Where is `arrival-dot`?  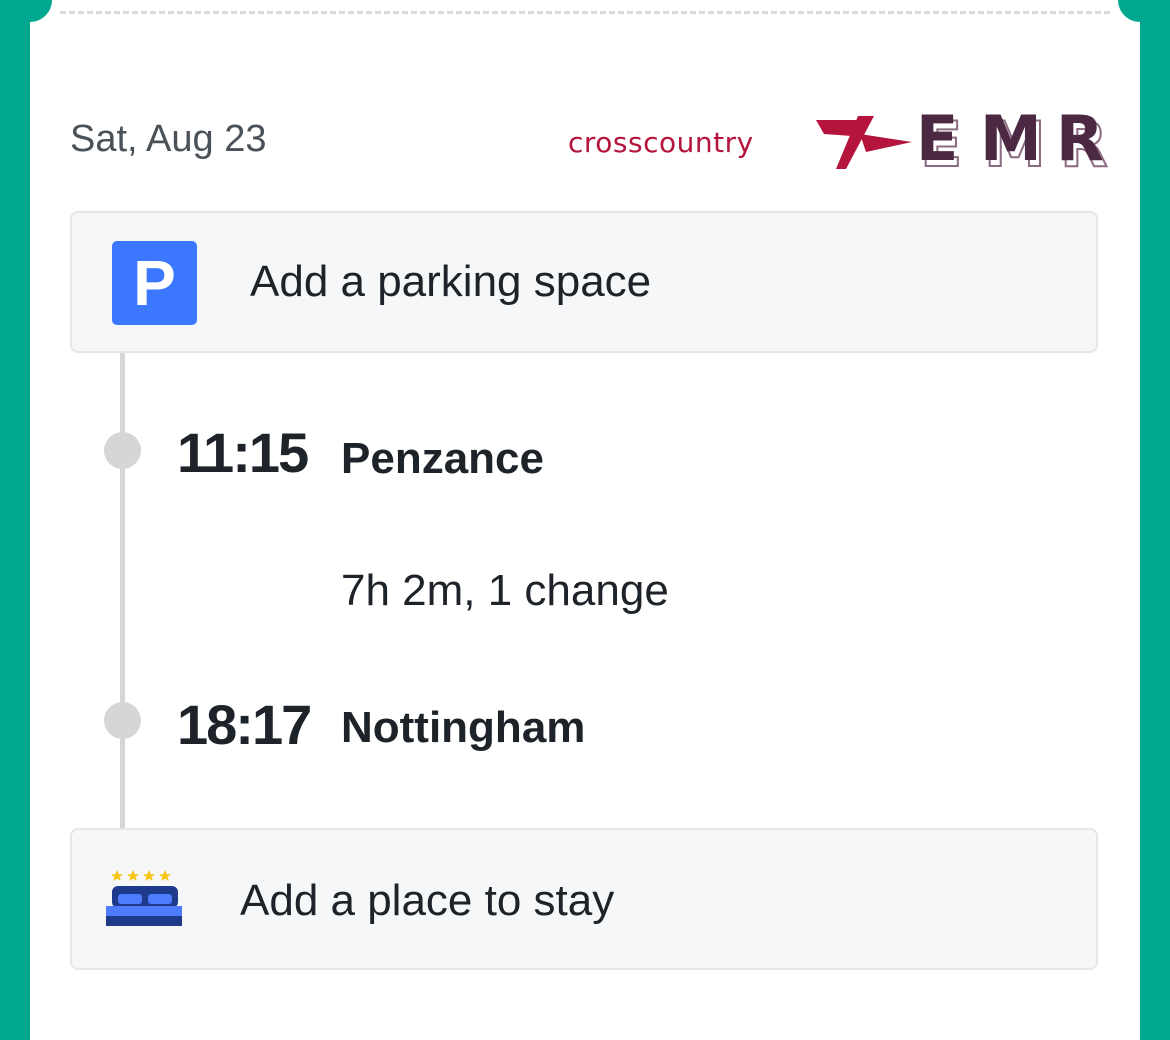
arrival-dot is located at coordinates (122, 720).